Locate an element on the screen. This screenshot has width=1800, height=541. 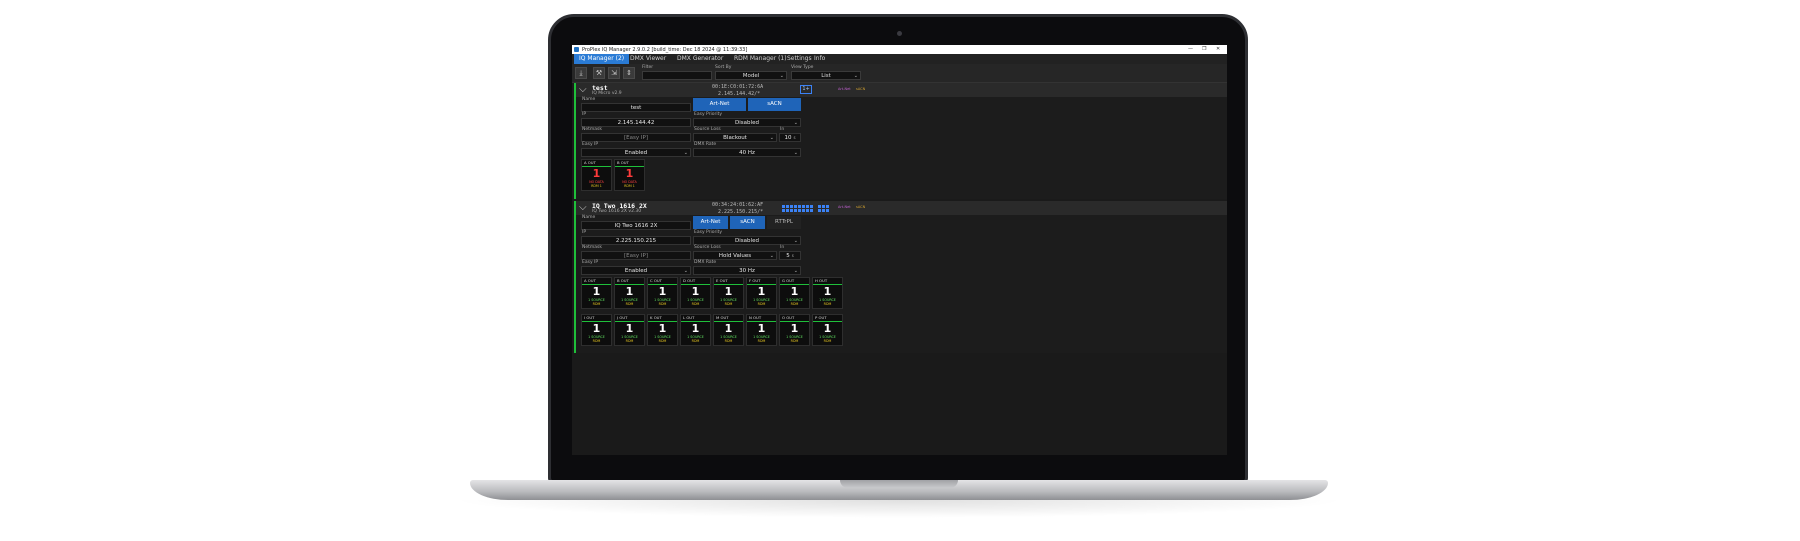
port-header: I OUT is located at coordinates (596, 318).